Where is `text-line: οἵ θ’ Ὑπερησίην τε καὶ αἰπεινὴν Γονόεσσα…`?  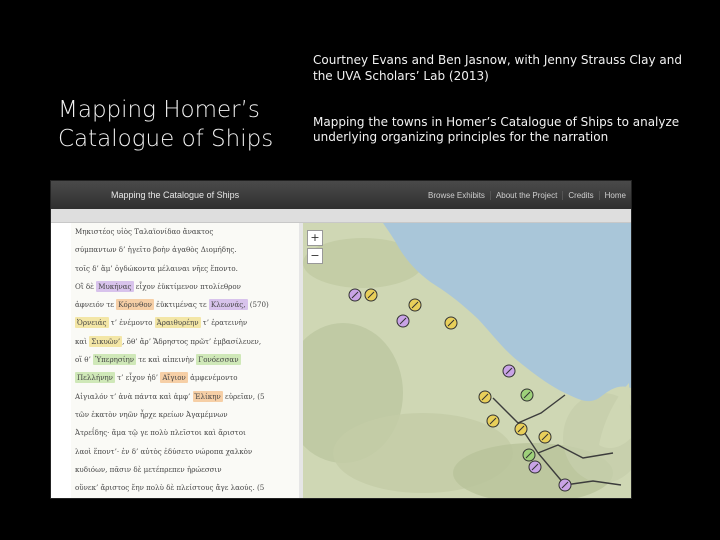
text-line: οἵ θ’ Ὑπερησίην τε καὶ αἰπεινὴν Γονόεσσα… is located at coordinates (185, 360).